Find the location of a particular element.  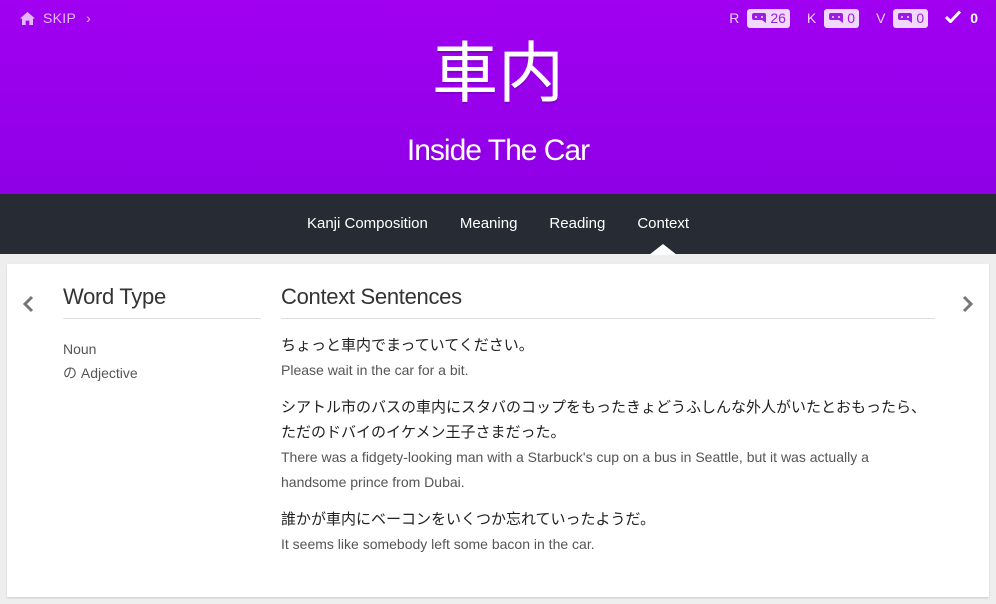

arrow-right-icon is located at coordinates (968, 304).